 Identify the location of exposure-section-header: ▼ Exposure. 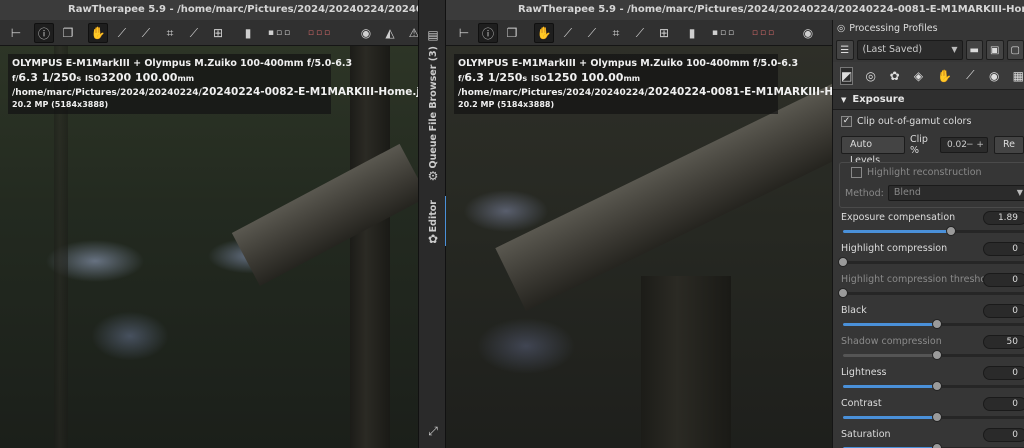
(928, 100).